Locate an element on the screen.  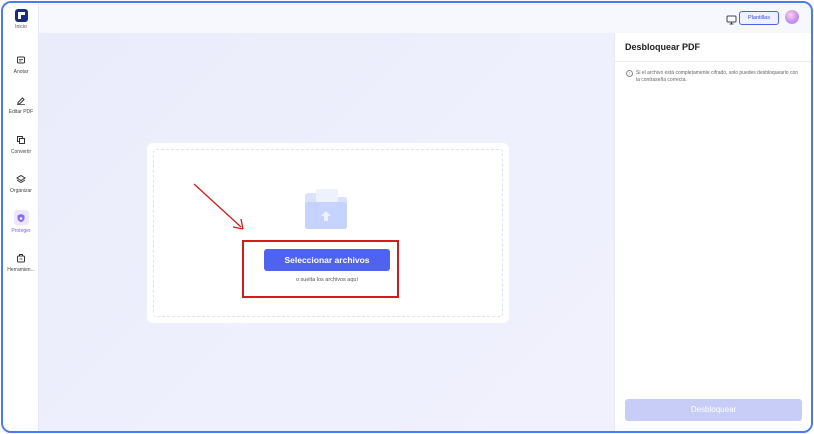
sidebar-item-editar-pdf: Editar PDF is located at coordinates (21, 104).